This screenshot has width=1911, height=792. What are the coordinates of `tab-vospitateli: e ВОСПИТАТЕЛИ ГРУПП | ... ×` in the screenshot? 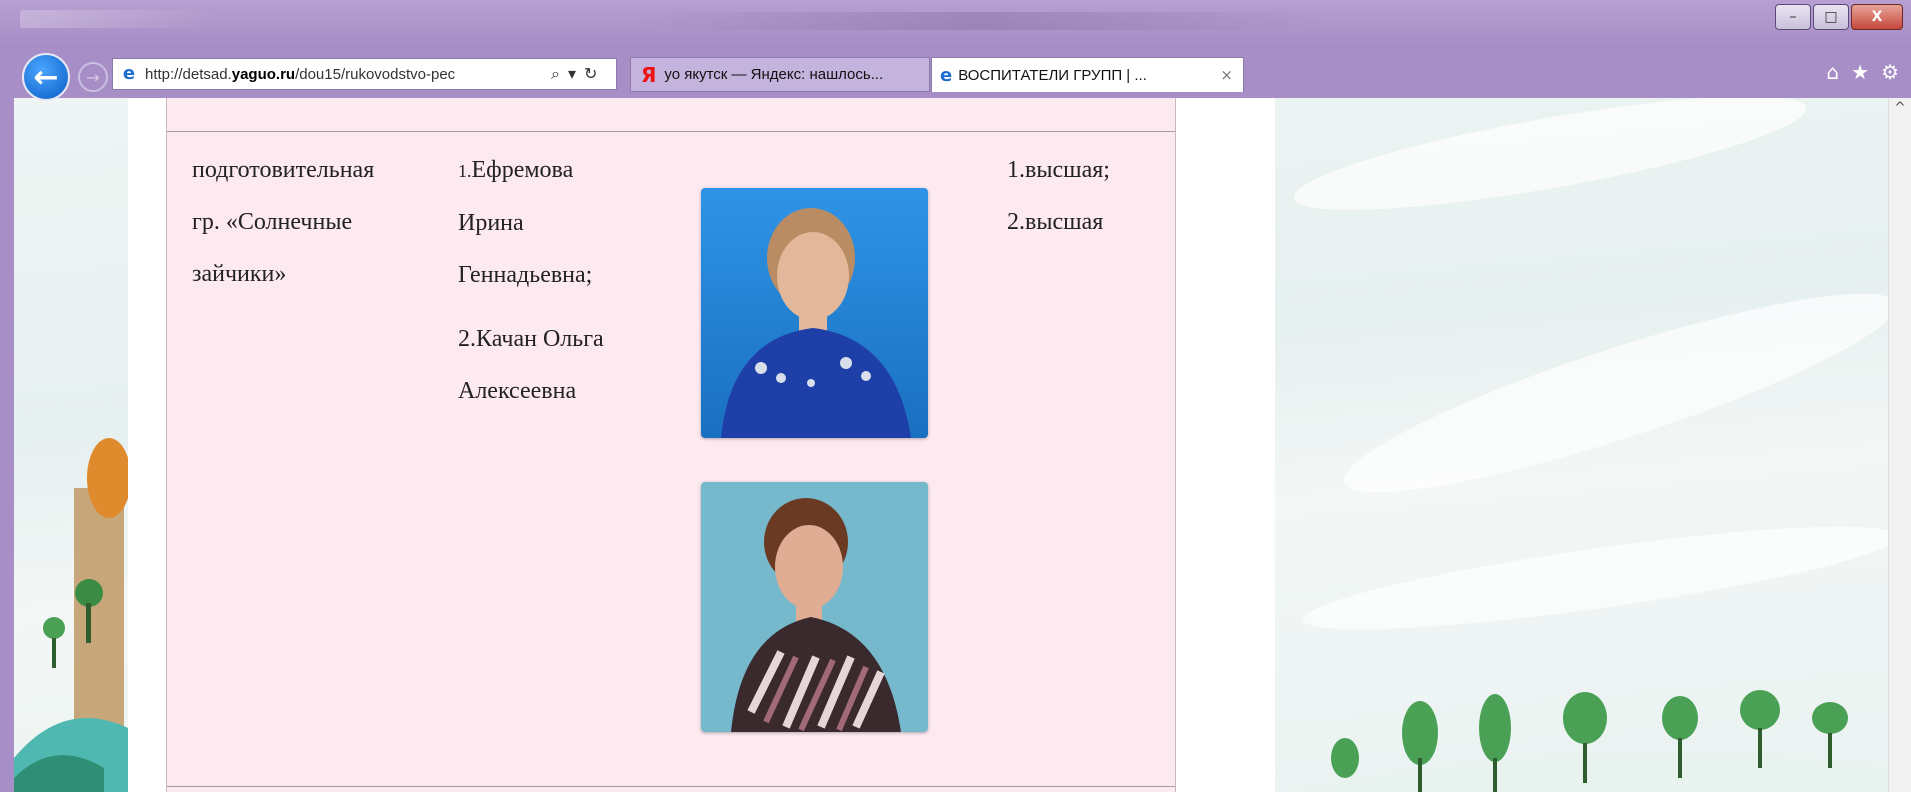 It's located at (1087, 74).